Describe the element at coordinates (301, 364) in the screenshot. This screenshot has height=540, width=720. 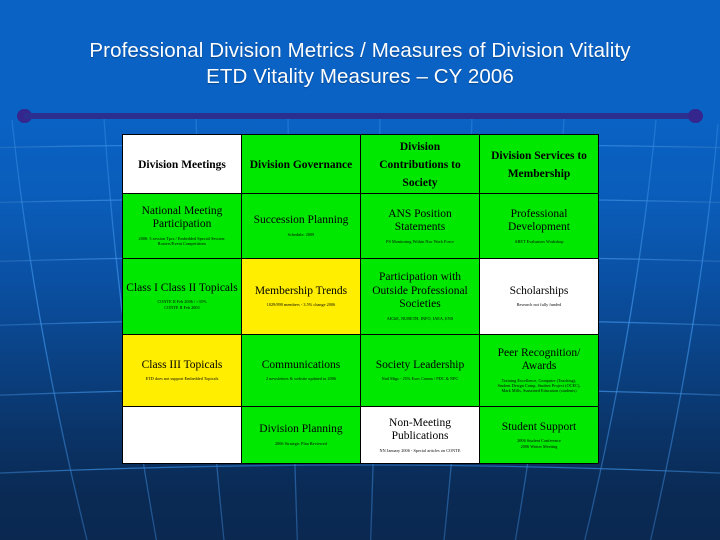
I see `metric-label: Communications` at that location.